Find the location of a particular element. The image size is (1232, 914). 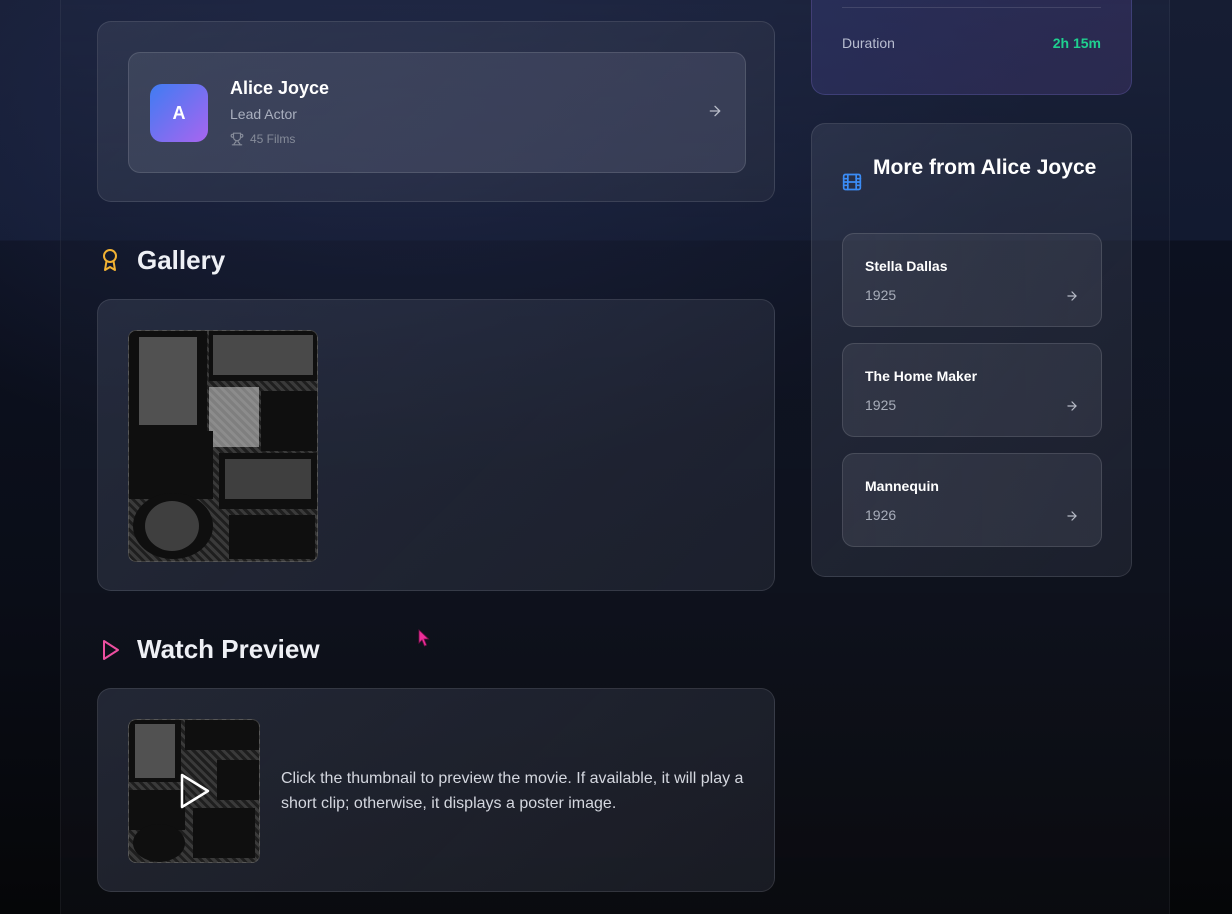

movie-info-card: Duration 2h 15m is located at coordinates (971, 47).